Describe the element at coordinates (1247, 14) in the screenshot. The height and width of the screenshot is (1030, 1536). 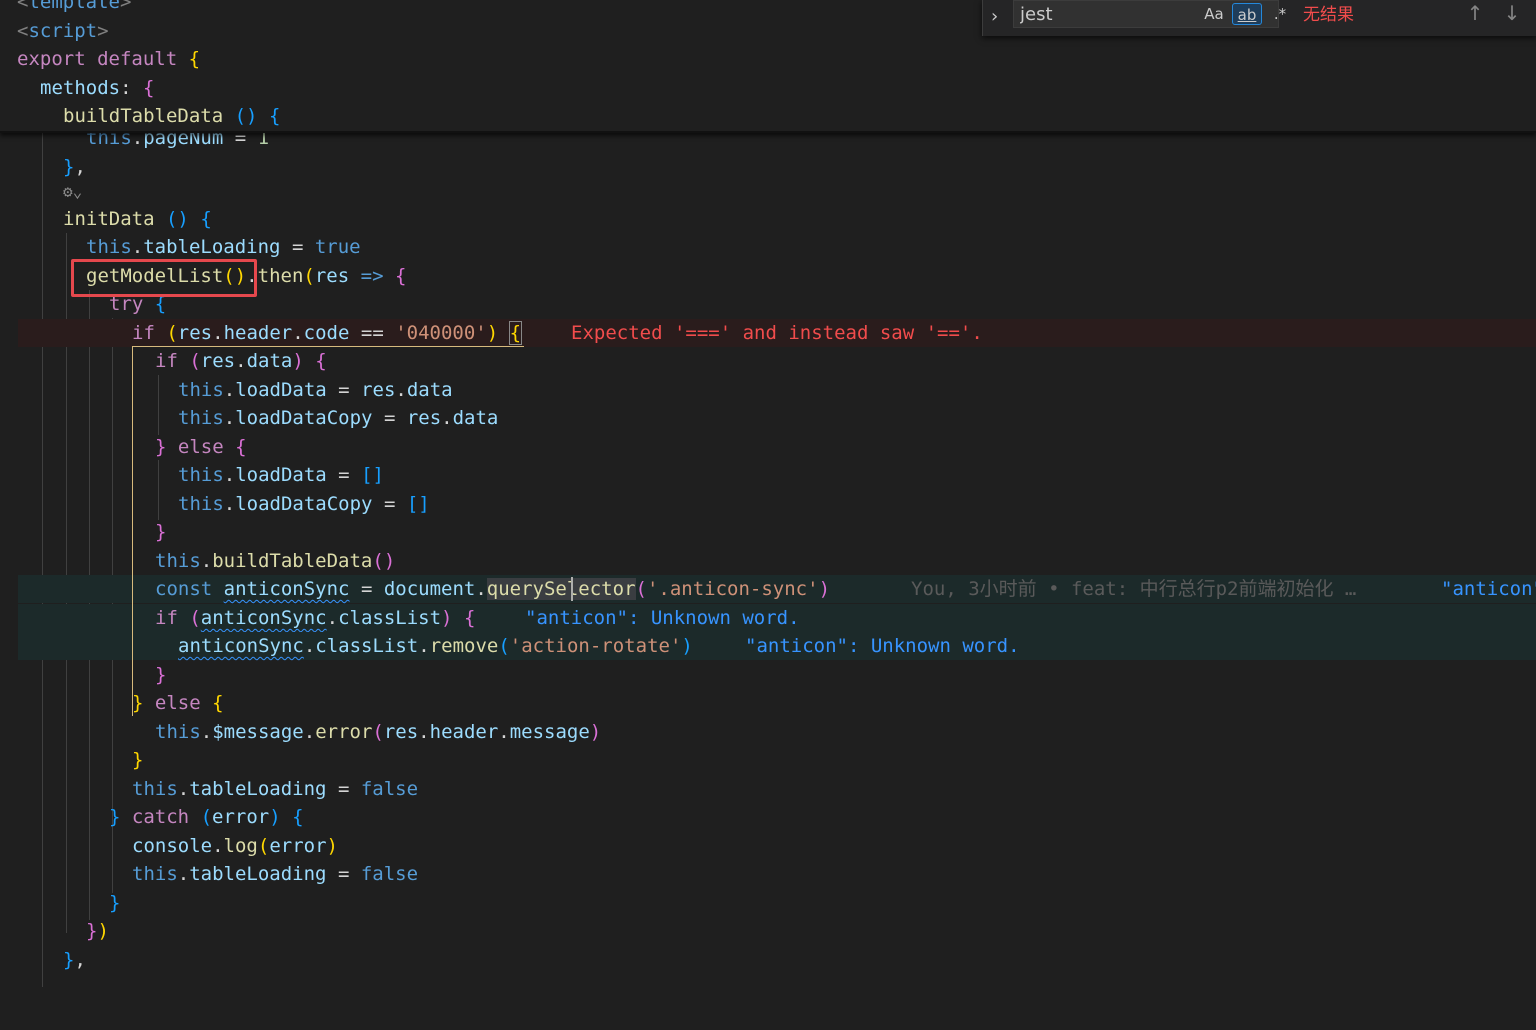
I see `match-whole-word-button: ab` at that location.